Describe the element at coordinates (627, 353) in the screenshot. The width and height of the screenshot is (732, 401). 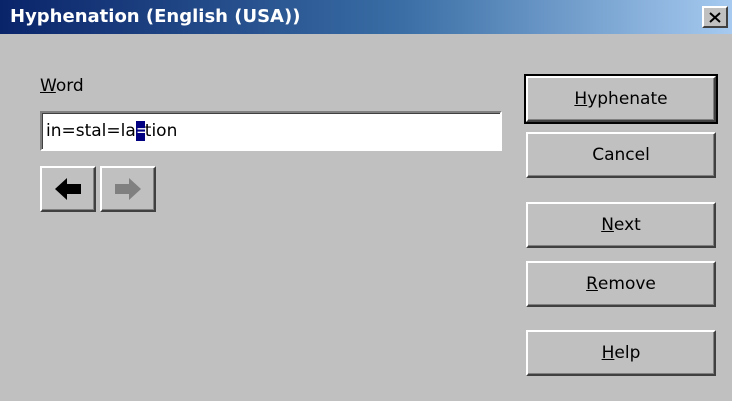
I see `help-label: elp` at that location.